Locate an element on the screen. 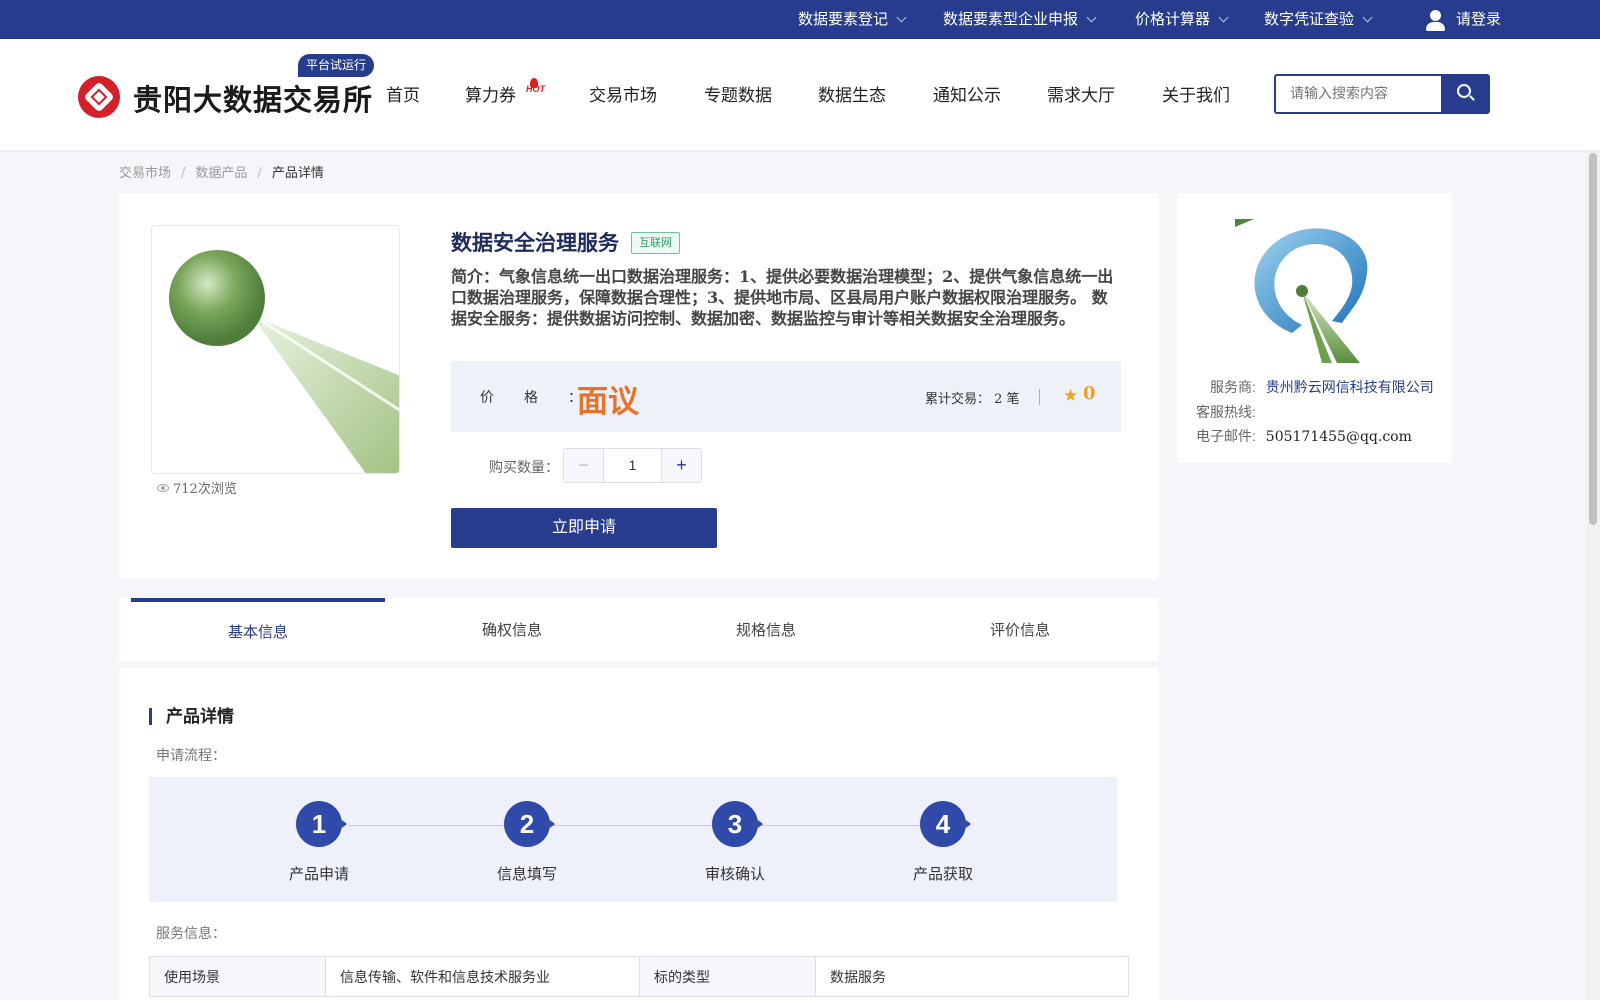 The image size is (1600, 1000). login-link: 请登录 is located at coordinates (1462, 19).